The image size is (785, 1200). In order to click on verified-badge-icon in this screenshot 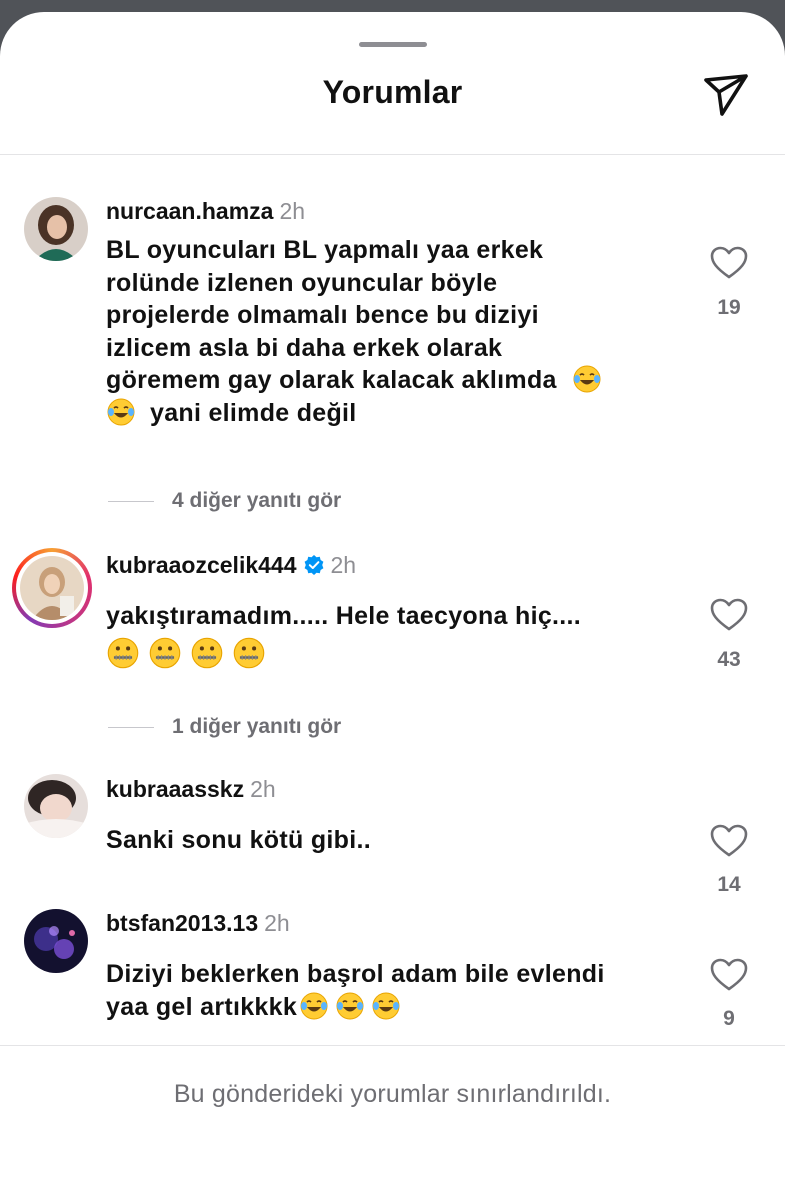, I will do `click(313, 565)`.